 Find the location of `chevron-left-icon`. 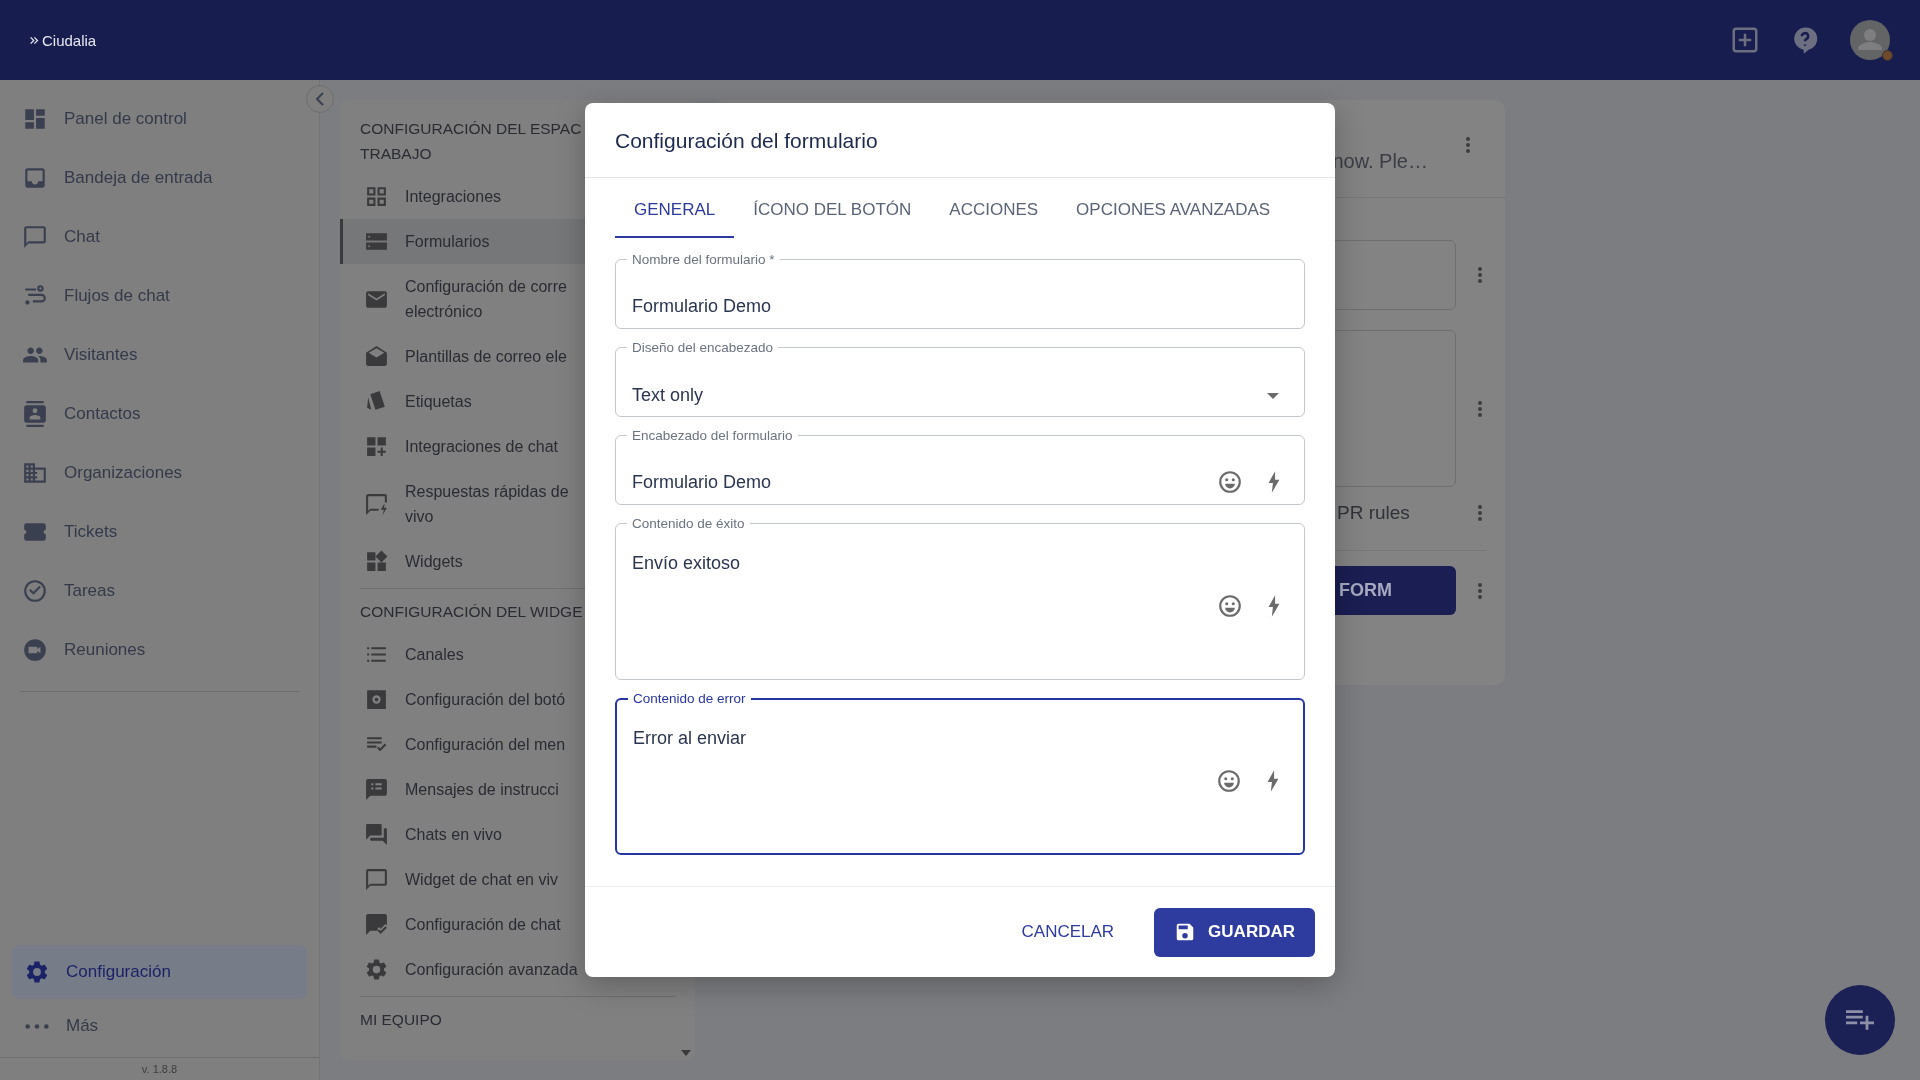

chevron-left-icon is located at coordinates (320, 99).